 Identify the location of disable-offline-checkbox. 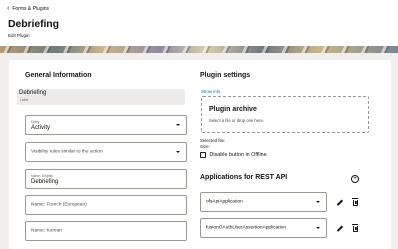
(203, 155).